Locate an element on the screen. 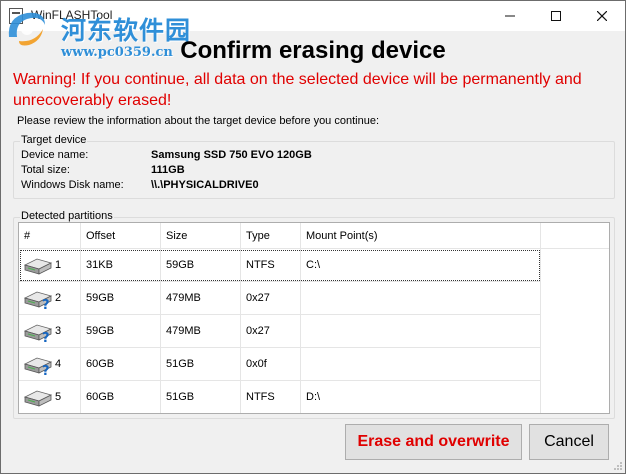 The width and height of the screenshot is (626, 474). partition-row: 1 31KB 59GB NTFS C:\ is located at coordinates (314, 265).